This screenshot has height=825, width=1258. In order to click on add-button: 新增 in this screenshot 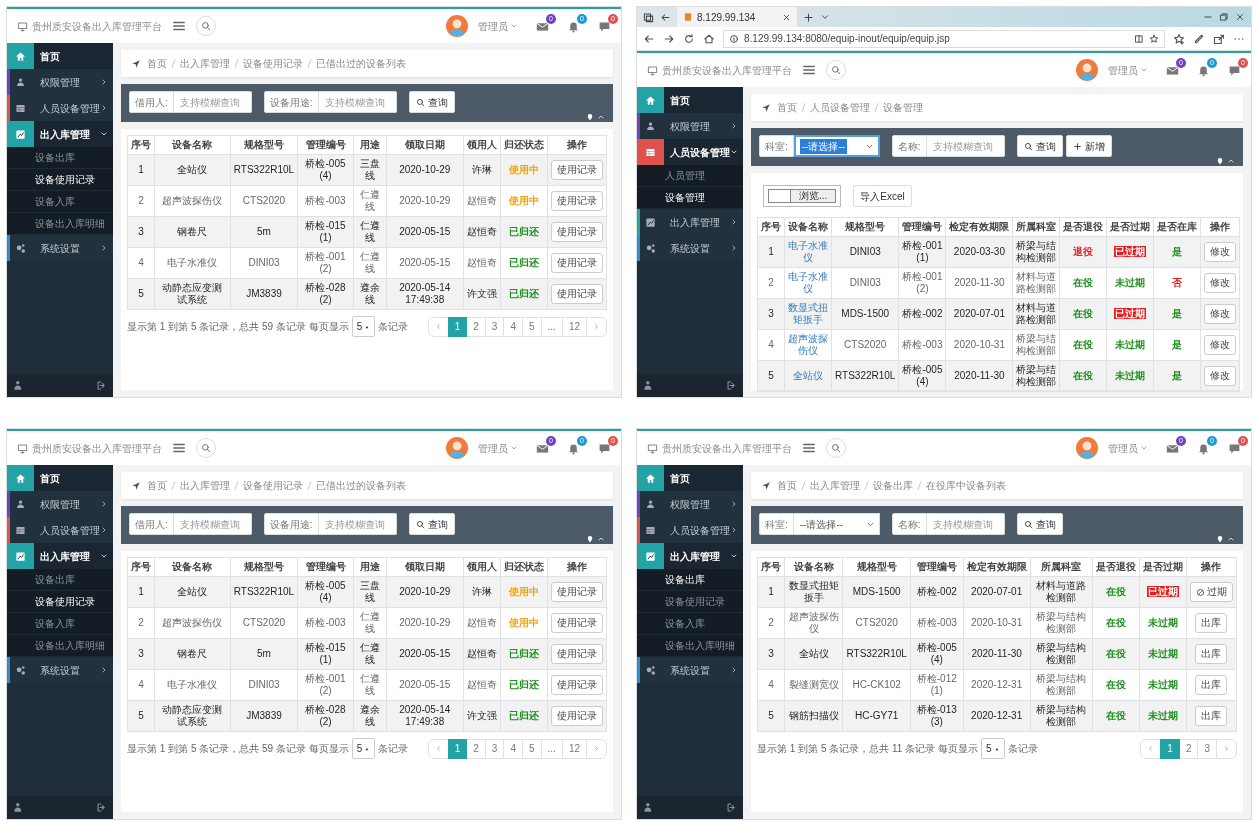, I will do `click(1088, 146)`.